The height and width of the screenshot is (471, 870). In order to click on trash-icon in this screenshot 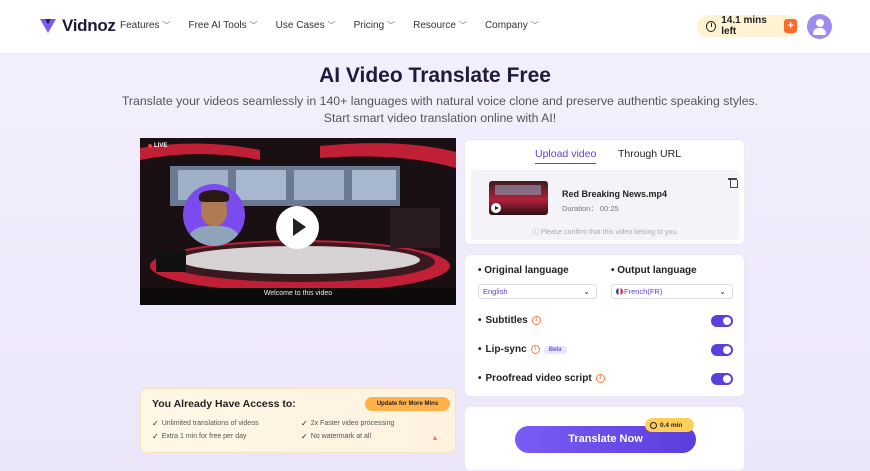, I will do `click(733, 182)`.